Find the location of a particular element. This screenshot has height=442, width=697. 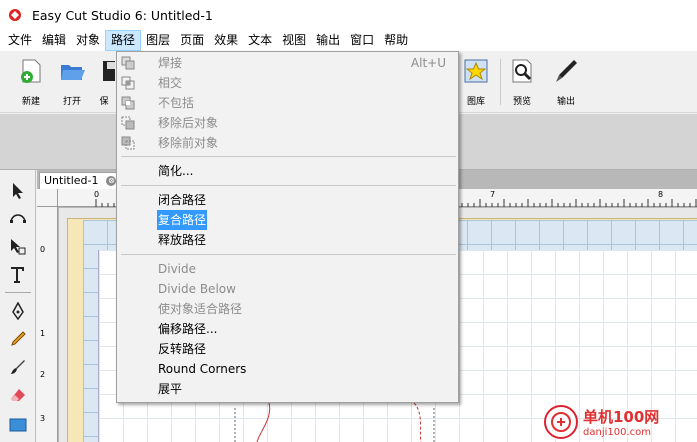

ruler-label: 2 is located at coordinates (43, 374).